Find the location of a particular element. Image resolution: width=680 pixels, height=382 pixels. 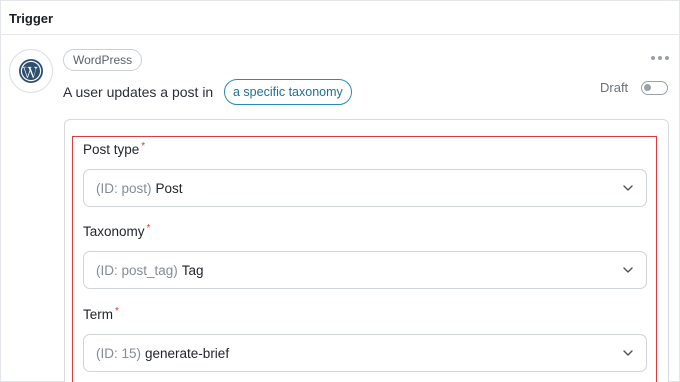

post-type-label: Post type * is located at coordinates (114, 149).